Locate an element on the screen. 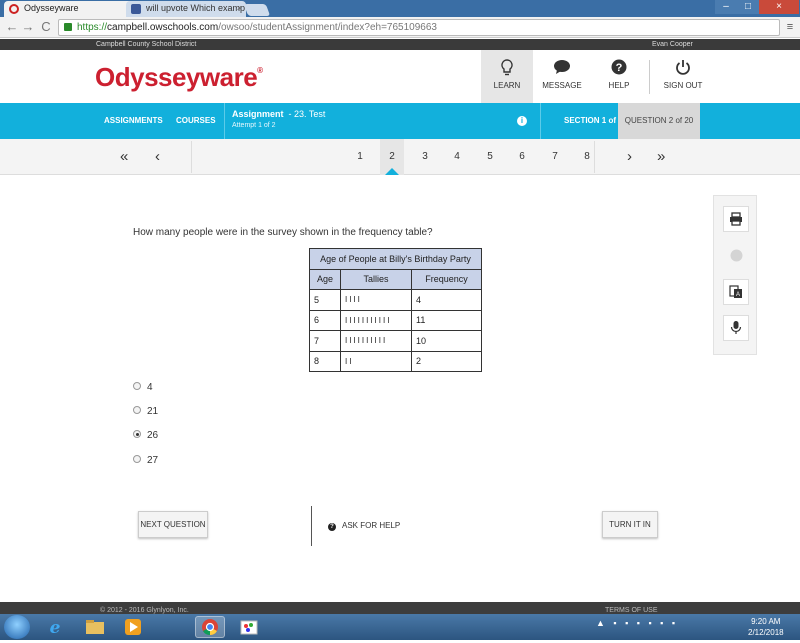 Image resolution: width=800 pixels, height=643 pixels. globe-icon is located at coordinates (736, 255).